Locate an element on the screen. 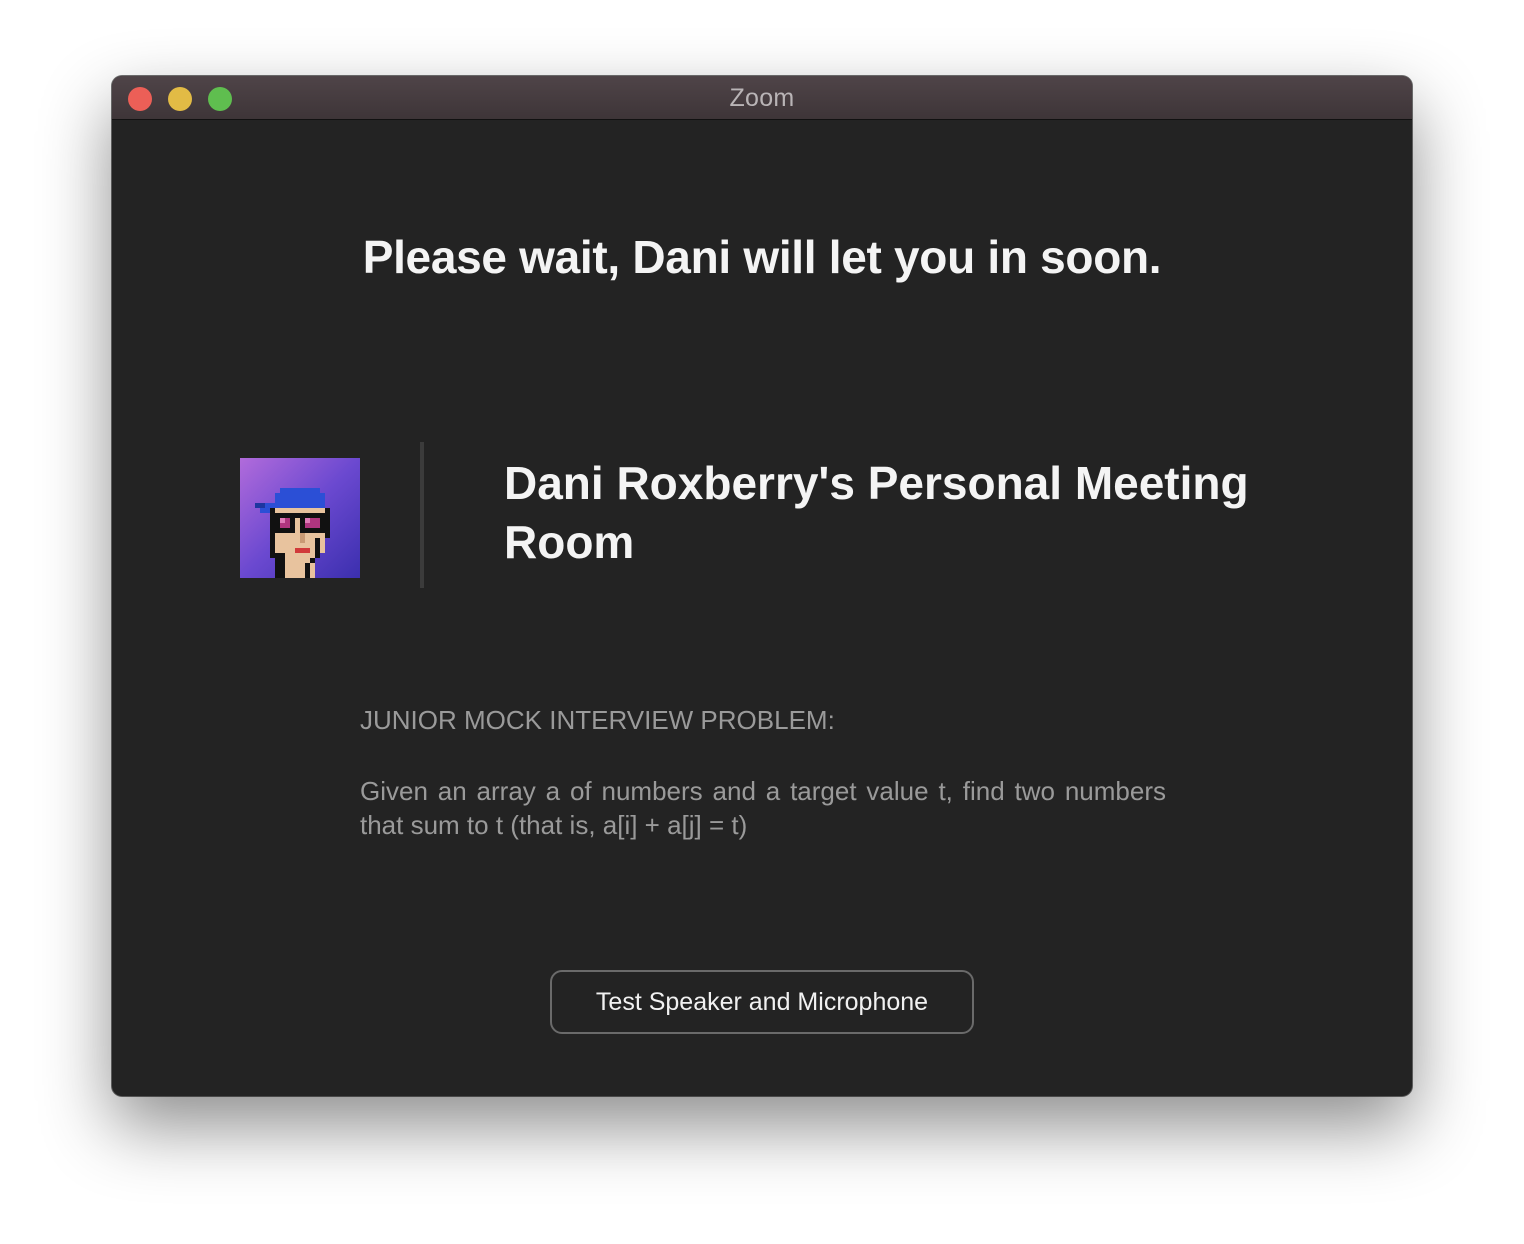 Image resolution: width=1524 pixels, height=1244 pixels. meeting-room-name: Dani Roxberry's Personal Meeting Room is located at coordinates (876, 512).